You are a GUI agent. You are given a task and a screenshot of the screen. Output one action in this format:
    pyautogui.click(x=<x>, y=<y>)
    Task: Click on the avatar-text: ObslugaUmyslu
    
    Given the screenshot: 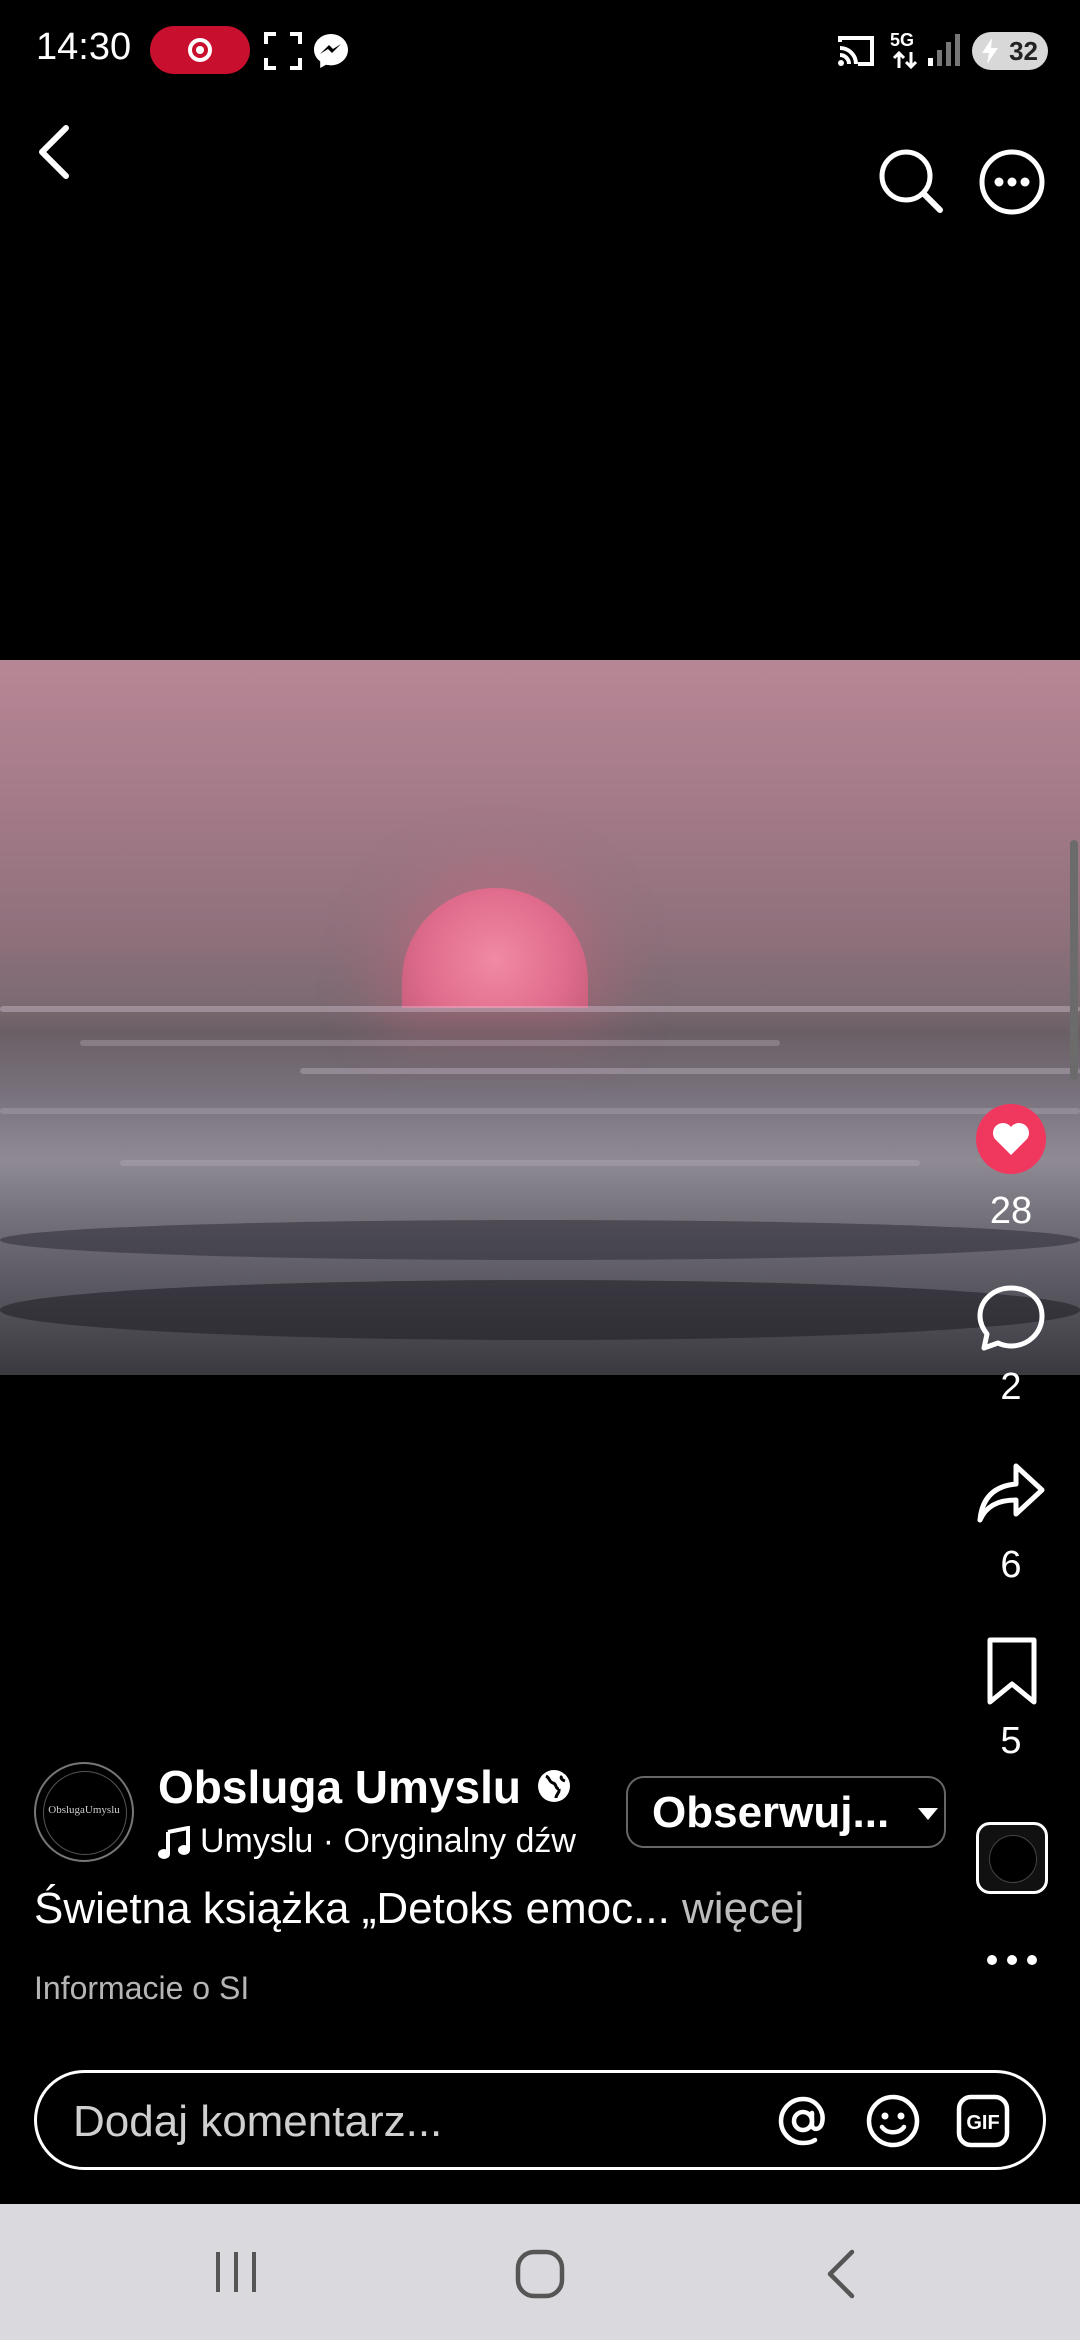 What is the action you would take?
    pyautogui.click(x=84, y=1810)
    